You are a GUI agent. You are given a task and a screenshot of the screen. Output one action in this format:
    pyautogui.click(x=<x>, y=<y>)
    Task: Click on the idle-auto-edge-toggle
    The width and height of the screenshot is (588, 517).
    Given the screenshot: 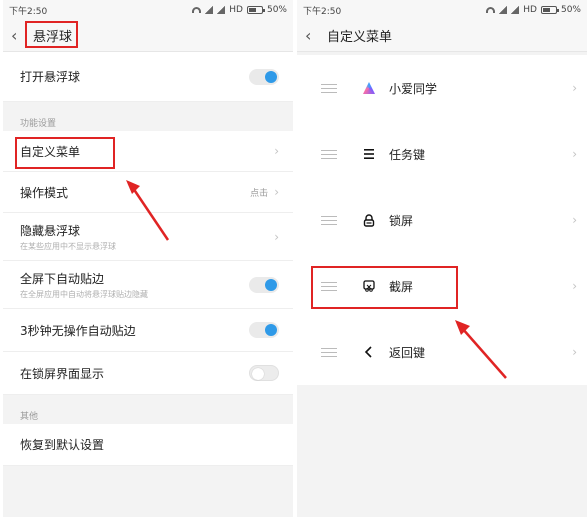 What is the action you would take?
    pyautogui.click(x=264, y=330)
    